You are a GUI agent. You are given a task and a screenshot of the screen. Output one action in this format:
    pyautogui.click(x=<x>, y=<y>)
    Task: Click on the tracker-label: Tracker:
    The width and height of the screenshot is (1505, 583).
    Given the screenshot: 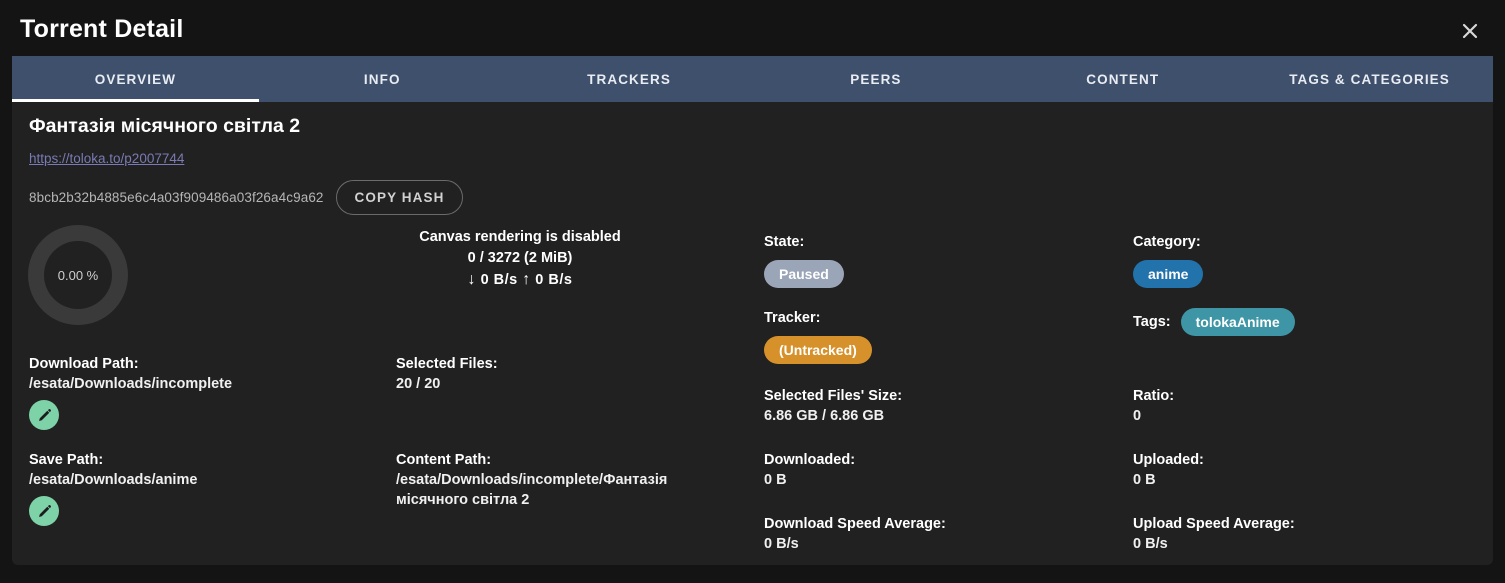 What is the action you would take?
    pyautogui.click(x=792, y=318)
    